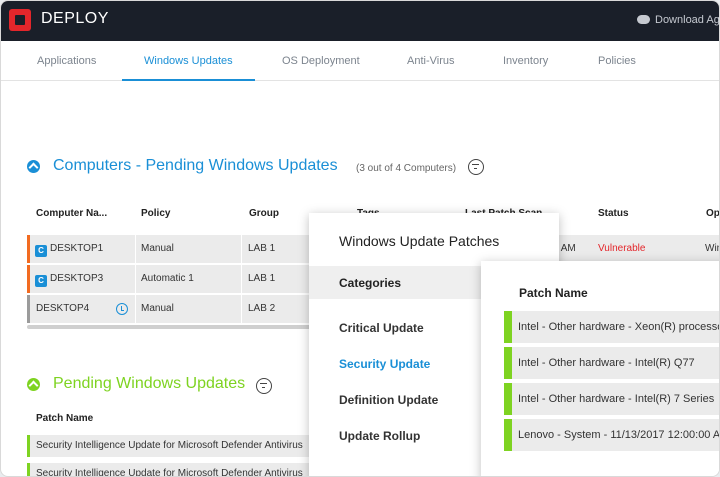  What do you see at coordinates (66, 61) in the screenshot?
I see `tab-applications: Applications` at bounding box center [66, 61].